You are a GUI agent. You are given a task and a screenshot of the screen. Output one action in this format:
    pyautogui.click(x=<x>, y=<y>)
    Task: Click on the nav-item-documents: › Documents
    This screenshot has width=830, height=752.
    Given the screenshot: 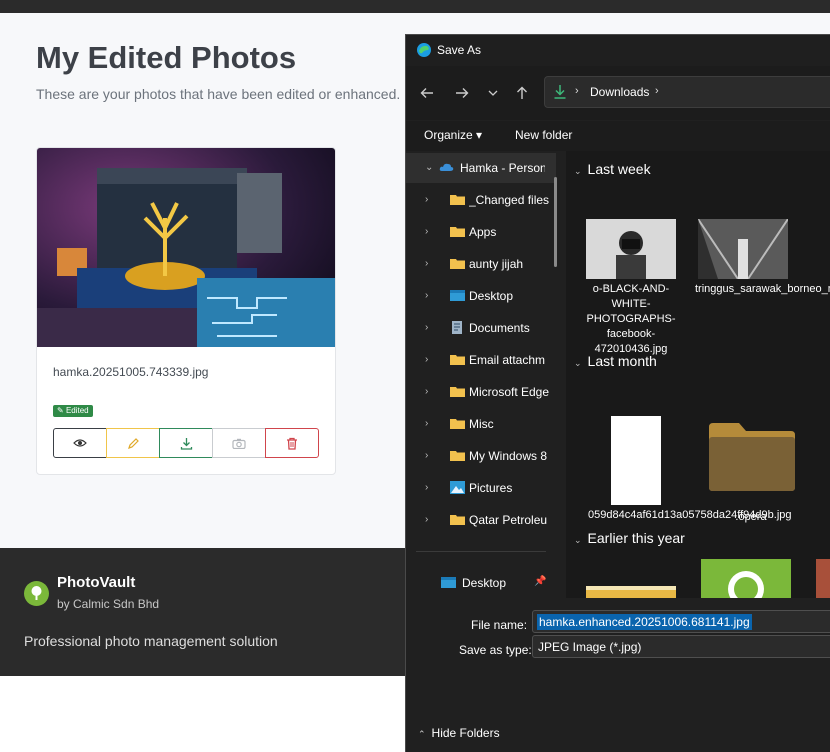 What is the action you would take?
    pyautogui.click(x=481, y=328)
    